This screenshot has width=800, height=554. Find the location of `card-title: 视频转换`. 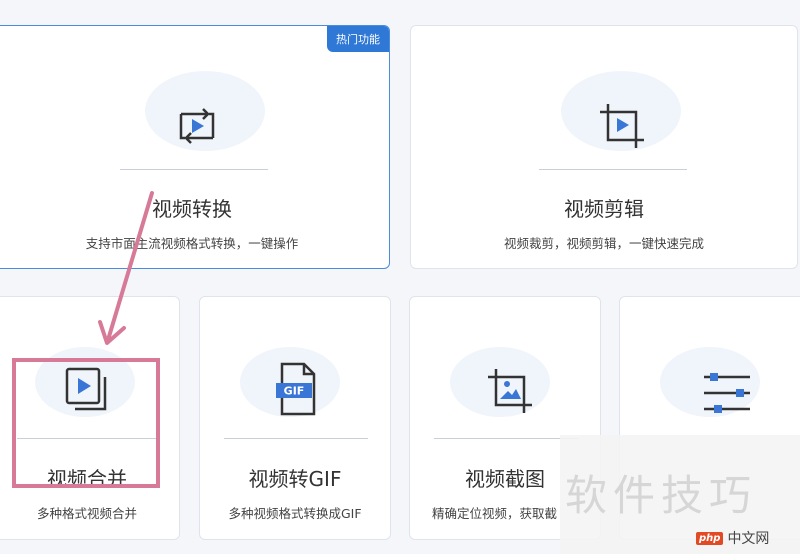

card-title: 视频转换 is located at coordinates (192, 209).